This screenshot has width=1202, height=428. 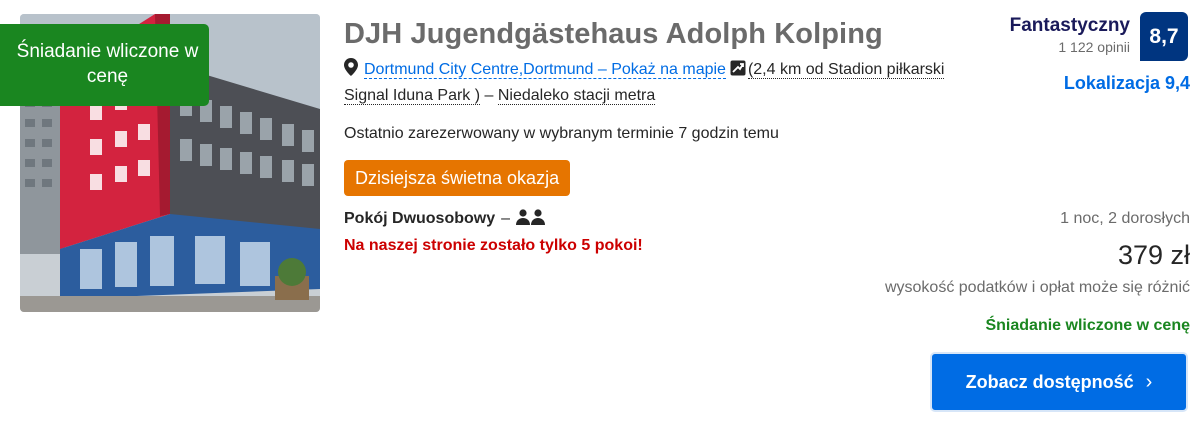 I want to click on see-availability-button: Zobacz dostępność ›, so click(x=1059, y=382).